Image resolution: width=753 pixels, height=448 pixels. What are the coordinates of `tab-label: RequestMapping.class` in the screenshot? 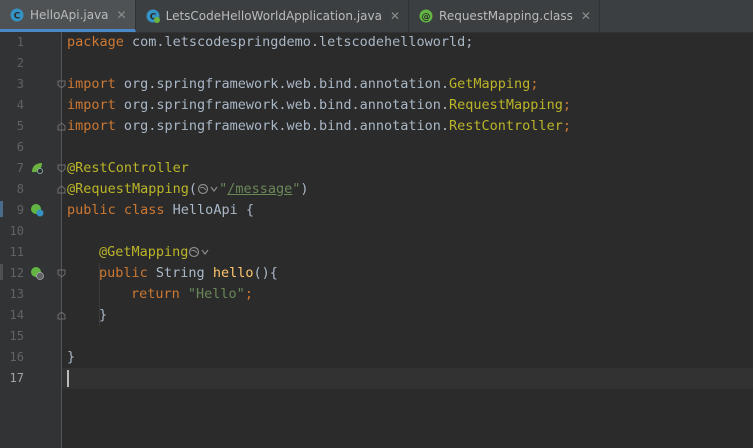 It's located at (506, 16).